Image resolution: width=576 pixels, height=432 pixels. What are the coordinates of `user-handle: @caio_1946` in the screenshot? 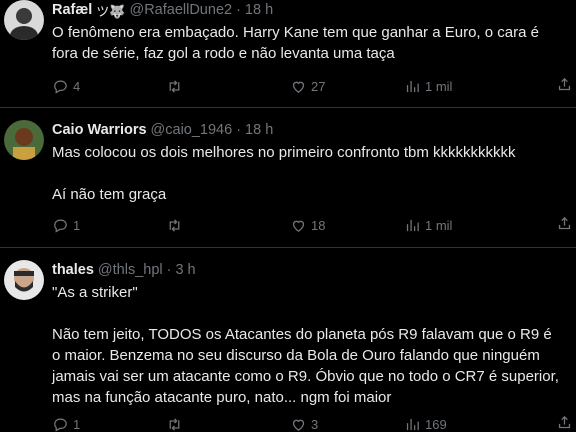 It's located at (192, 130).